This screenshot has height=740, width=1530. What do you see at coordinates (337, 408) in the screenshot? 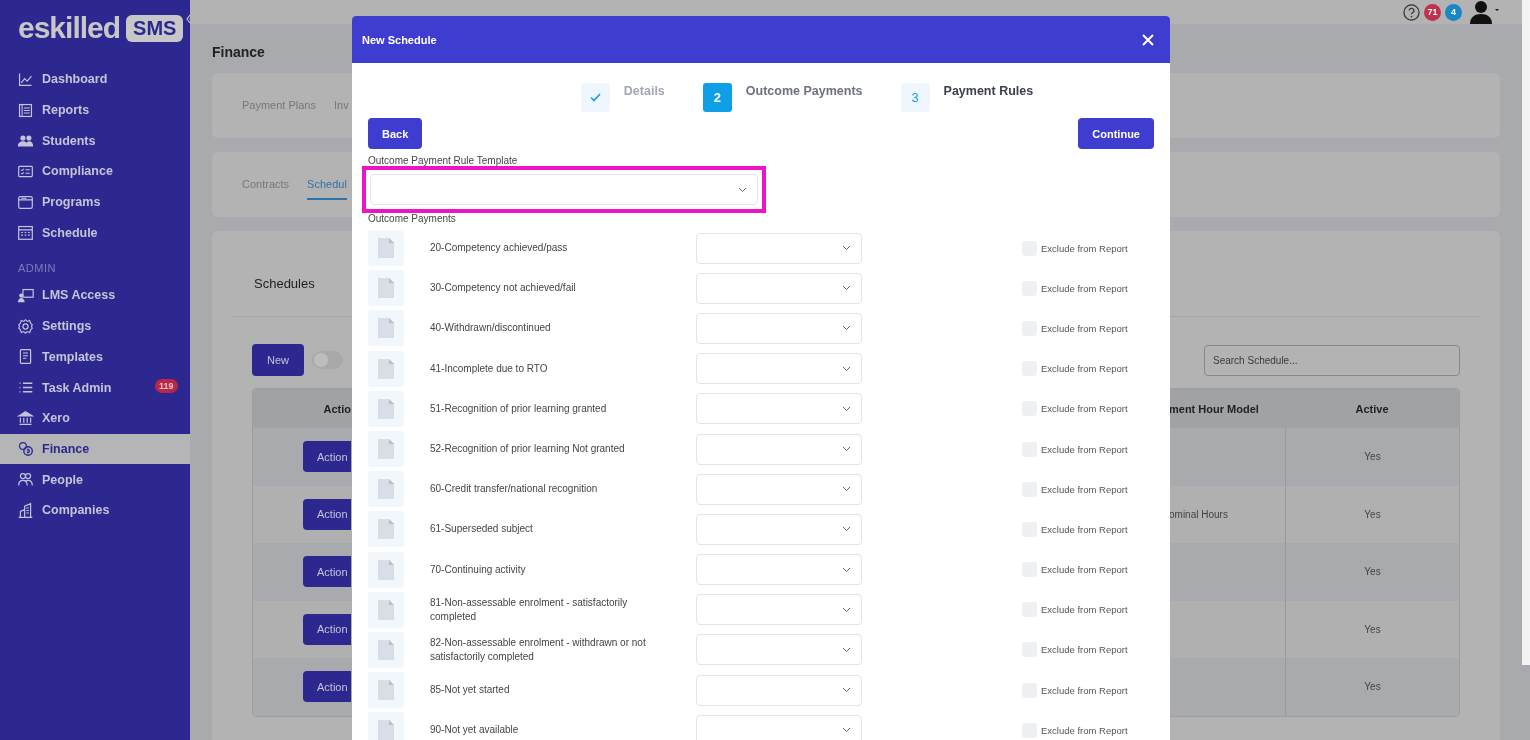
I see `column-header: Actio` at bounding box center [337, 408].